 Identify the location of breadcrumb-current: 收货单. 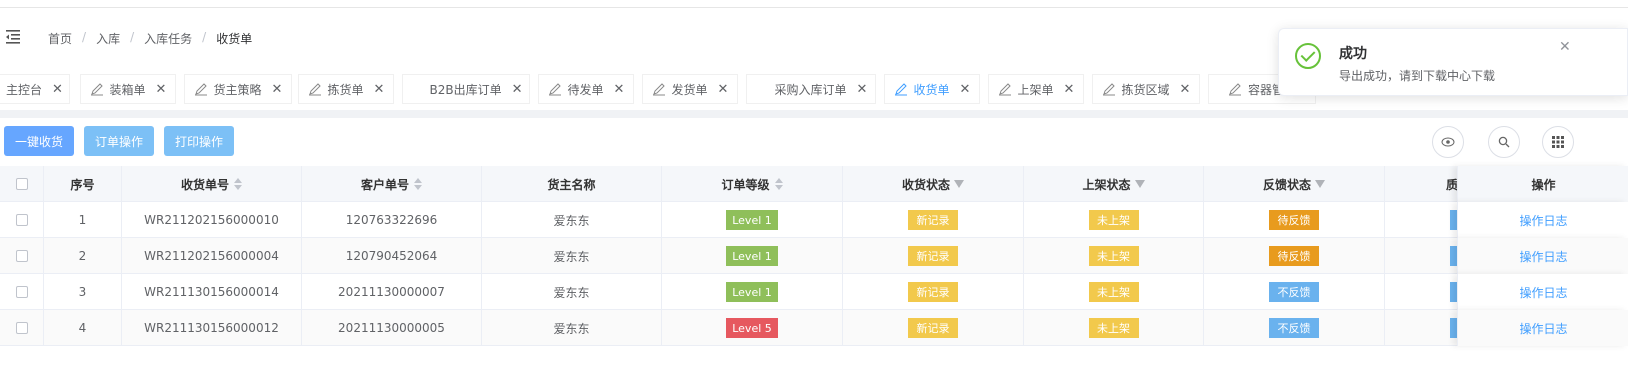
(234, 39).